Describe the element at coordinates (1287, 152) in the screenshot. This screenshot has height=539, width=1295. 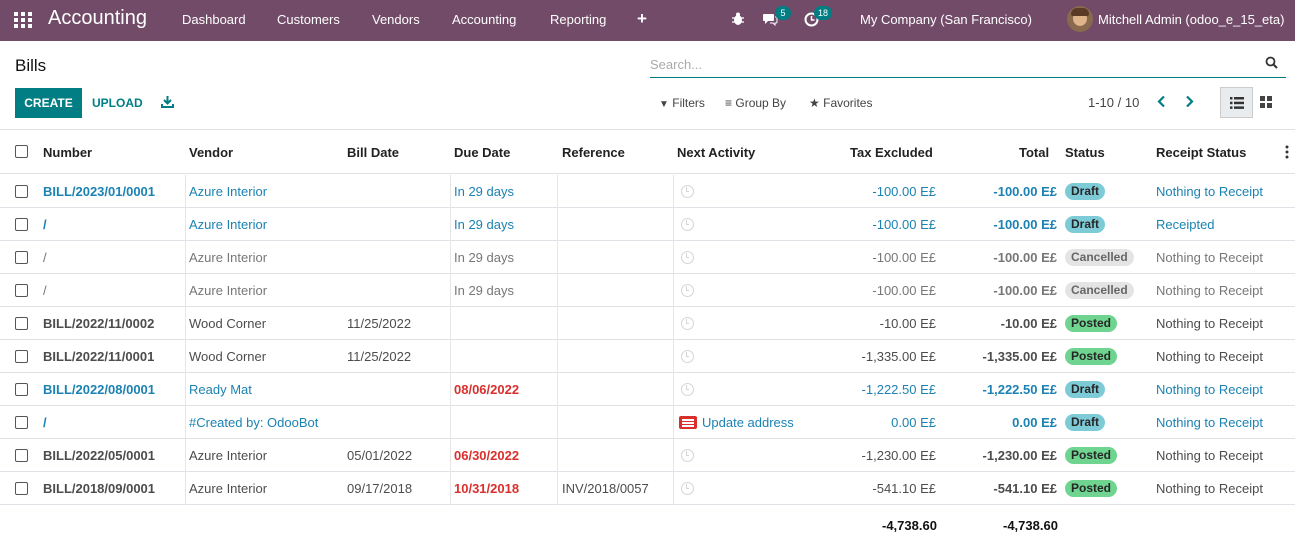
I see `optional-columns-icon` at that location.